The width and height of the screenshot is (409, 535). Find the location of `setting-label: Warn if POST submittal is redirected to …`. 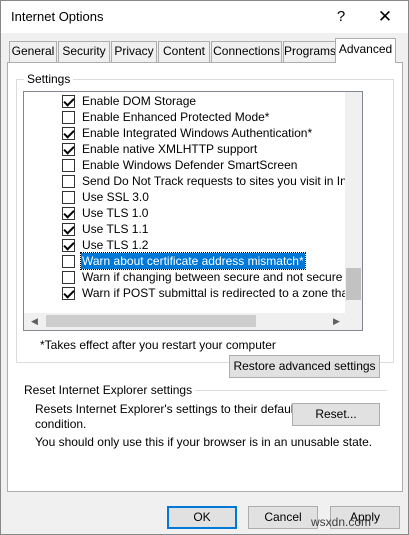

setting-label: Warn if POST submittal is redirected to … is located at coordinates (222, 293).